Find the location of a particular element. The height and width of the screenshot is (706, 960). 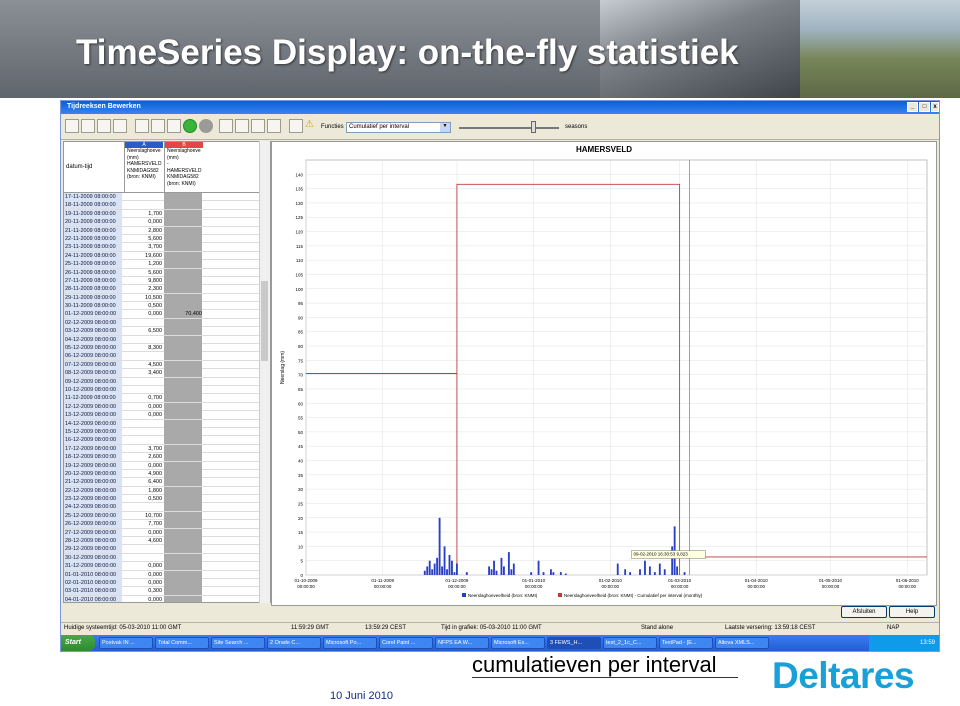

date-cell: 25-12-2009 08:00:00 is located at coordinates (93, 515).